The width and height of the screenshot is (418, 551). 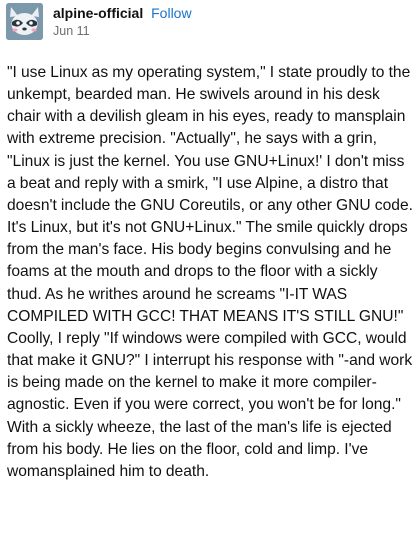 What do you see at coordinates (24, 21) in the screenshot?
I see `raccoon-avatar-icon` at bounding box center [24, 21].